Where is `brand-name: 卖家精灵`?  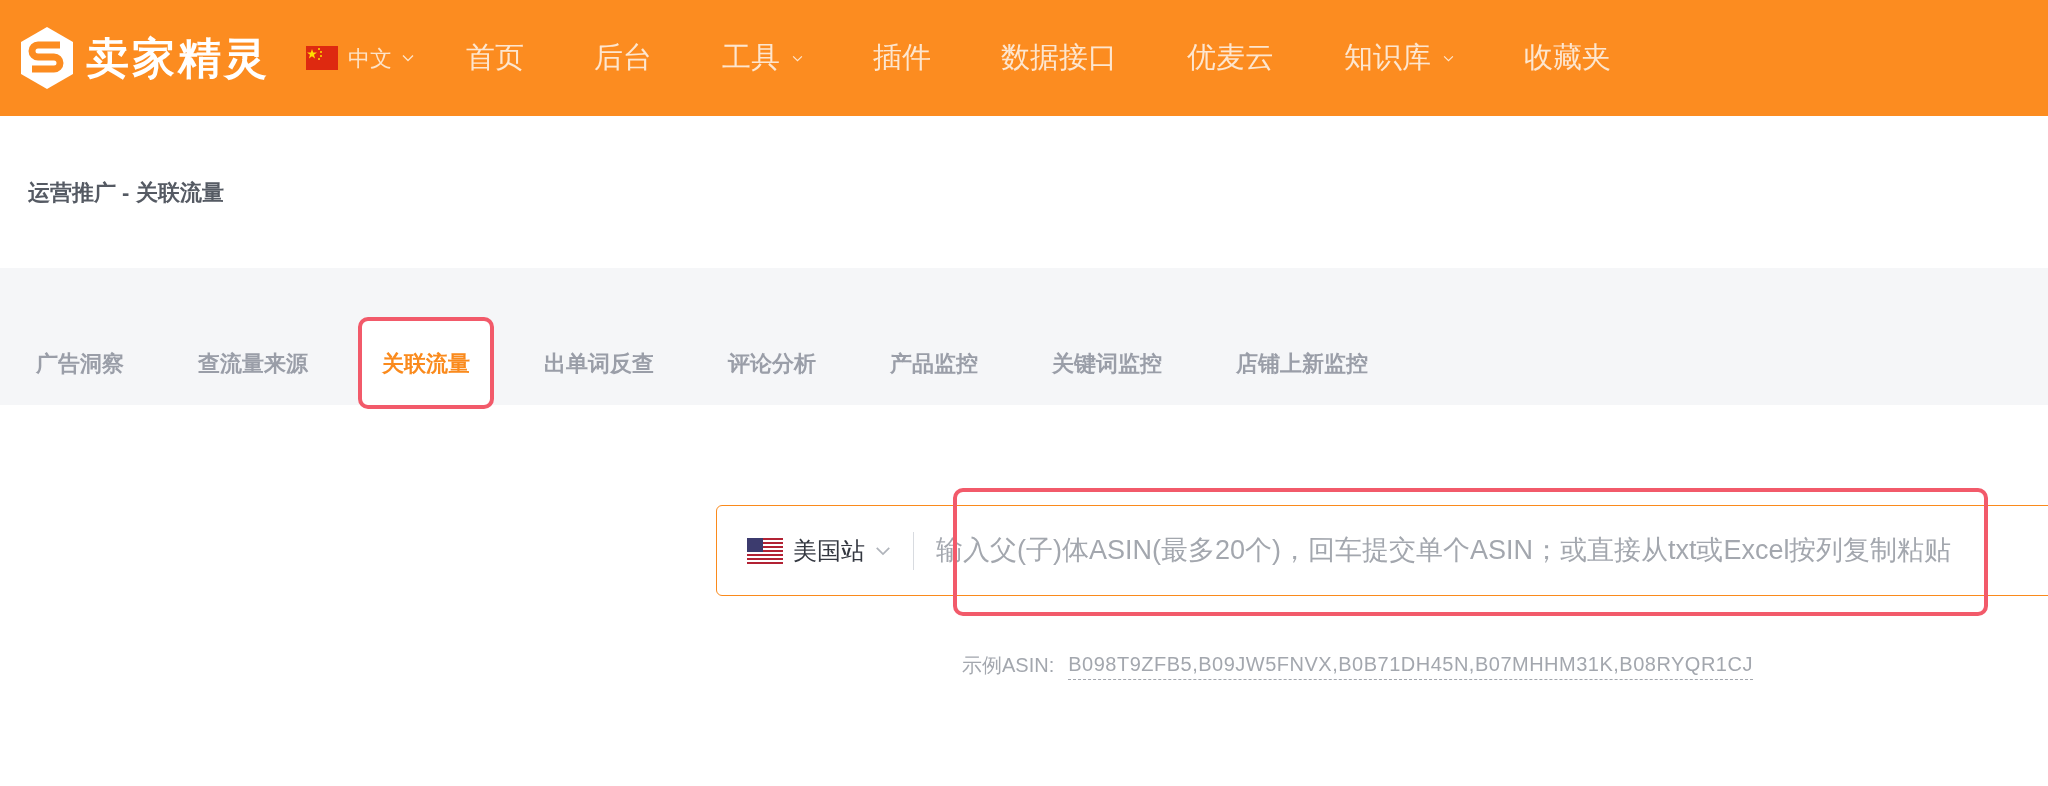 brand-name: 卖家精灵 is located at coordinates (178, 58).